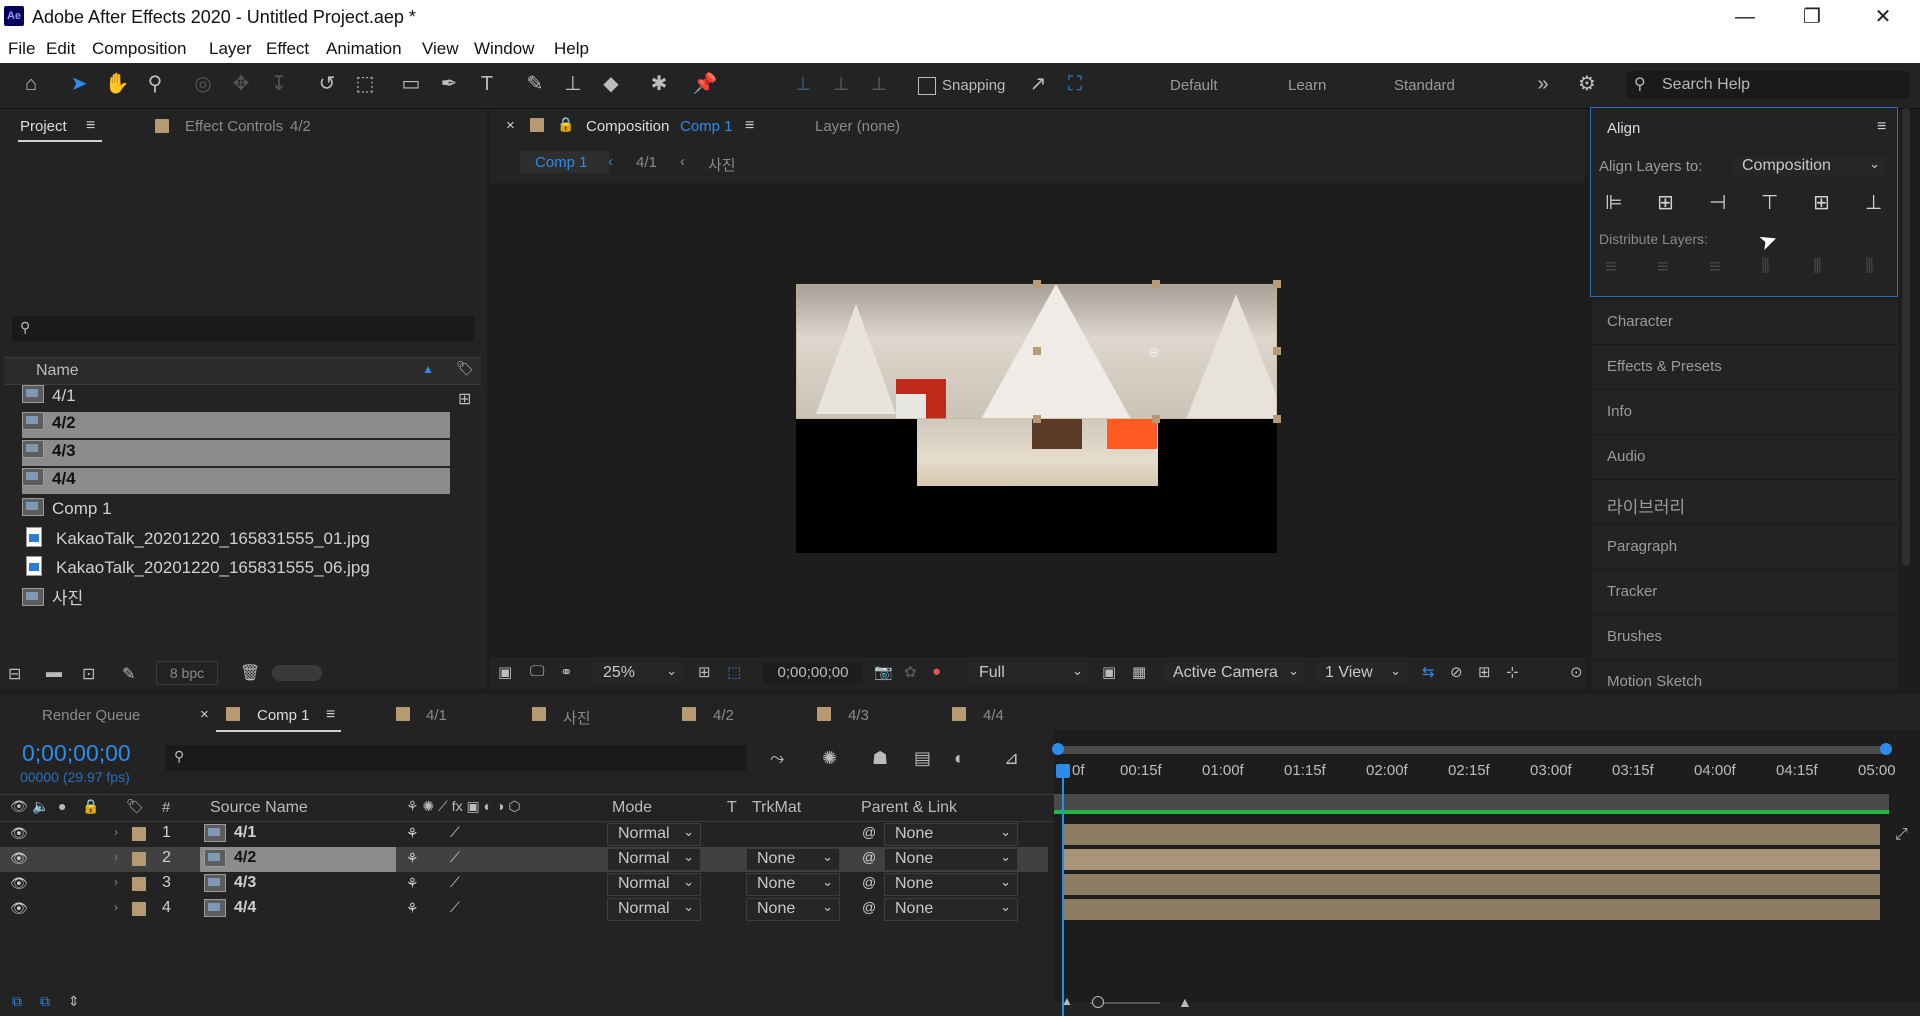 The image size is (1920, 1016). What do you see at coordinates (922, 758) in the screenshot?
I see `frame-blending-icon: ▤` at bounding box center [922, 758].